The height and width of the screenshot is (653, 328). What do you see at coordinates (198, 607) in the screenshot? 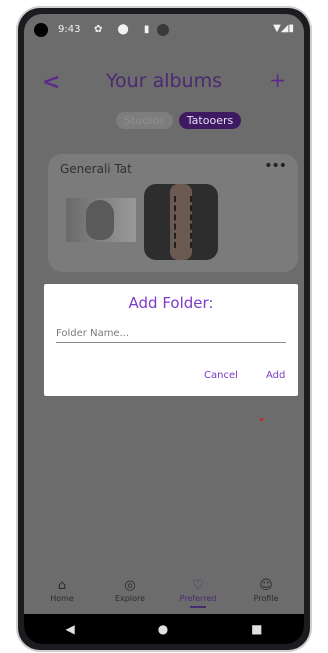
I see `active-indicator` at bounding box center [198, 607].